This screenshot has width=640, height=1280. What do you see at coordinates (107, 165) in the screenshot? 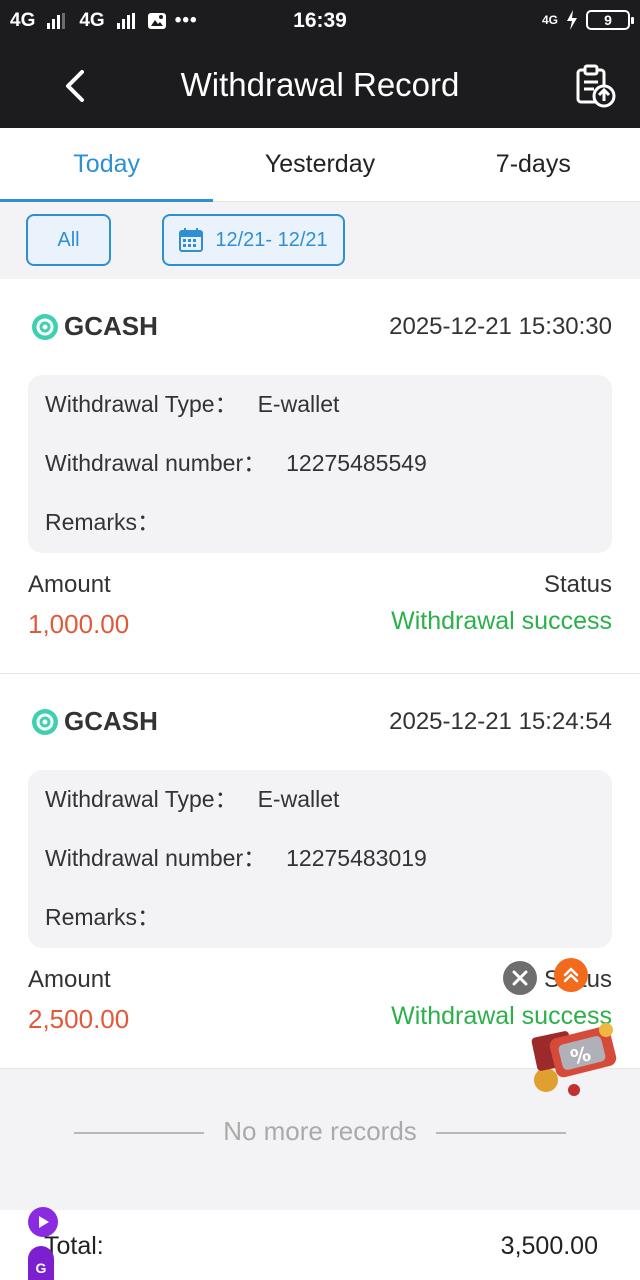
I see `tab-today: Today` at bounding box center [107, 165].